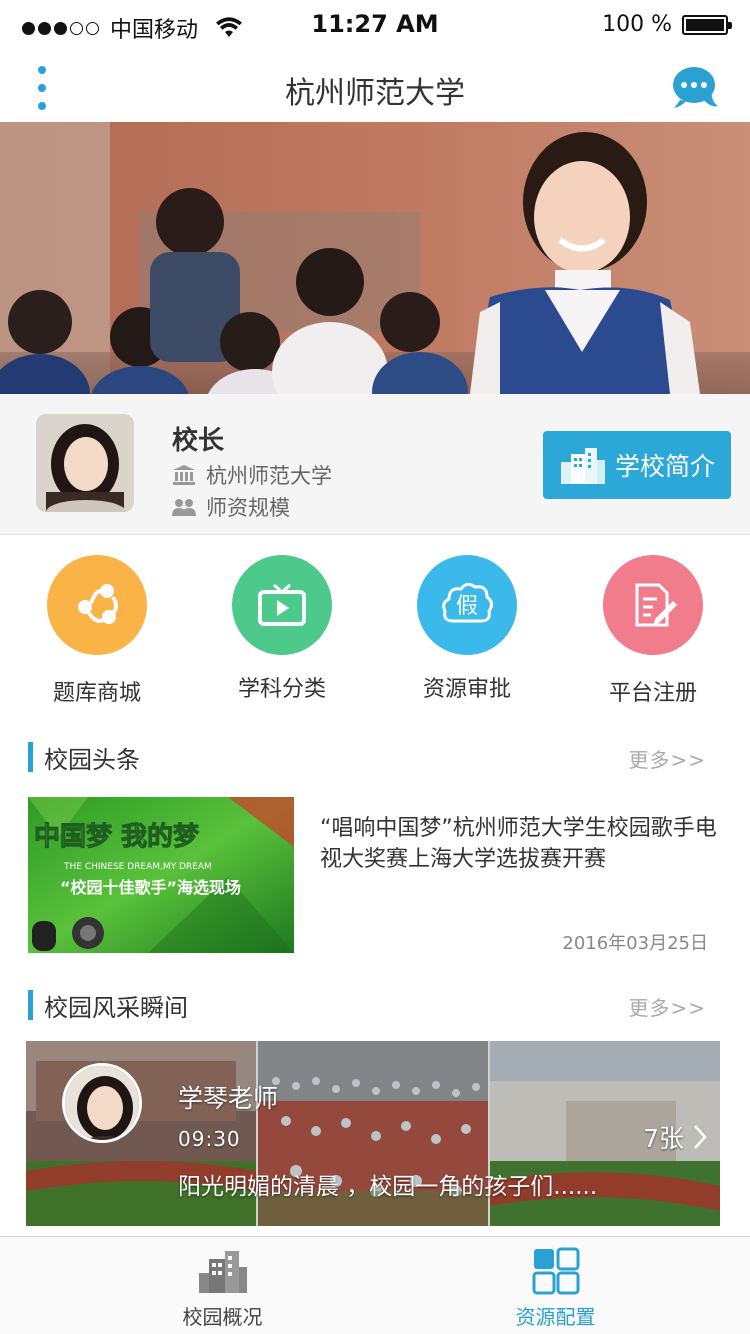  I want to click on profile-staff-label: 师资规模, so click(248, 508).